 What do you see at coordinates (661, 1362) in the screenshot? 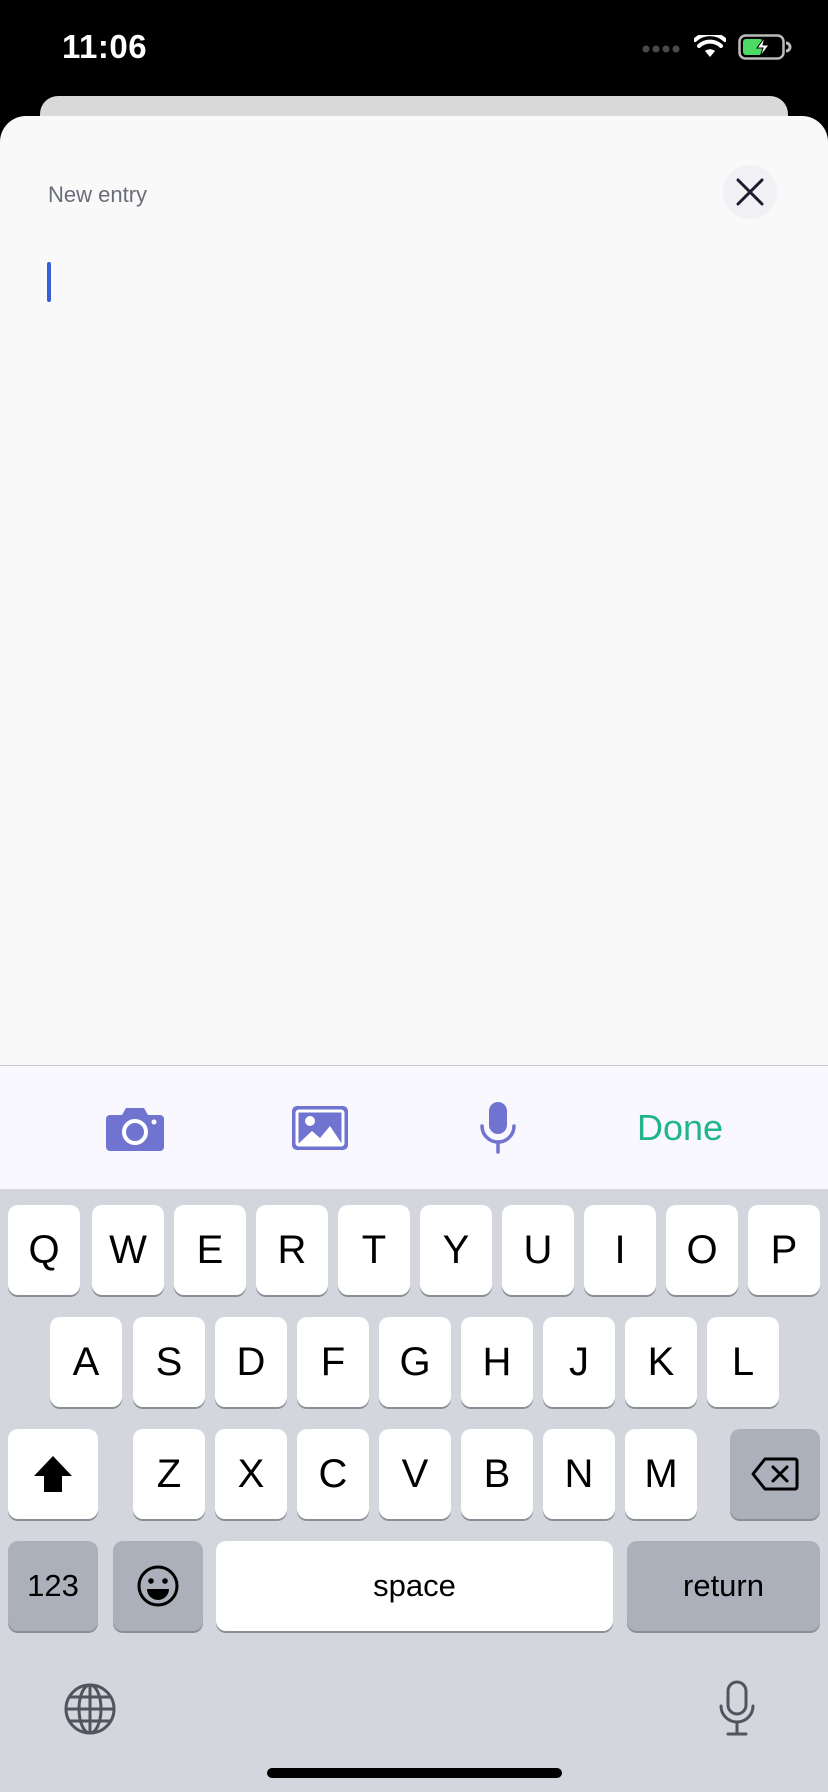
I see `key-k: K` at bounding box center [661, 1362].